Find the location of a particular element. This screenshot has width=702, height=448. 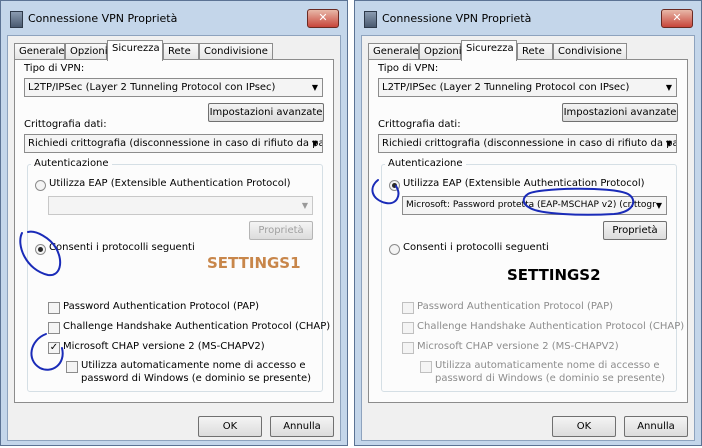

checkmark-icon: ✓ is located at coordinates (54, 347).